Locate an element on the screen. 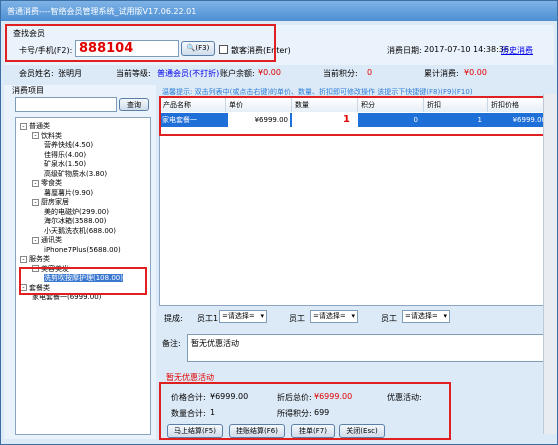  tree-node-item: 矿泉水(1.50) is located at coordinates (65, 164).